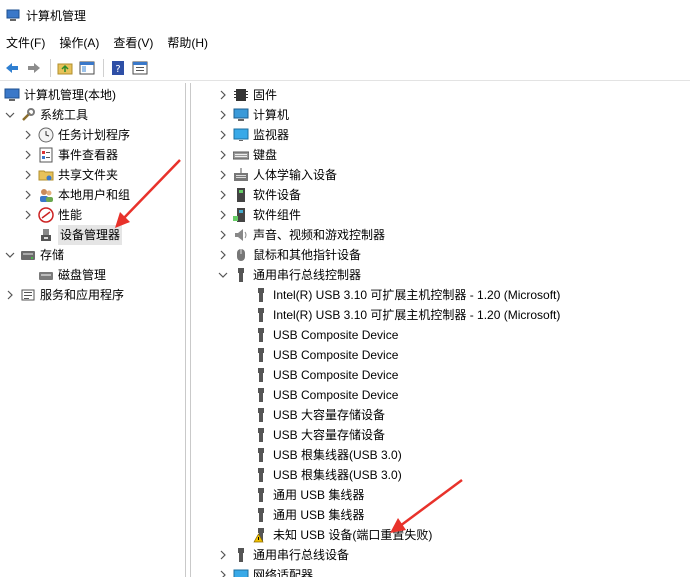  Describe the element at coordinates (52, 215) in the screenshot. I see `tree-item-performance: 性能` at that location.